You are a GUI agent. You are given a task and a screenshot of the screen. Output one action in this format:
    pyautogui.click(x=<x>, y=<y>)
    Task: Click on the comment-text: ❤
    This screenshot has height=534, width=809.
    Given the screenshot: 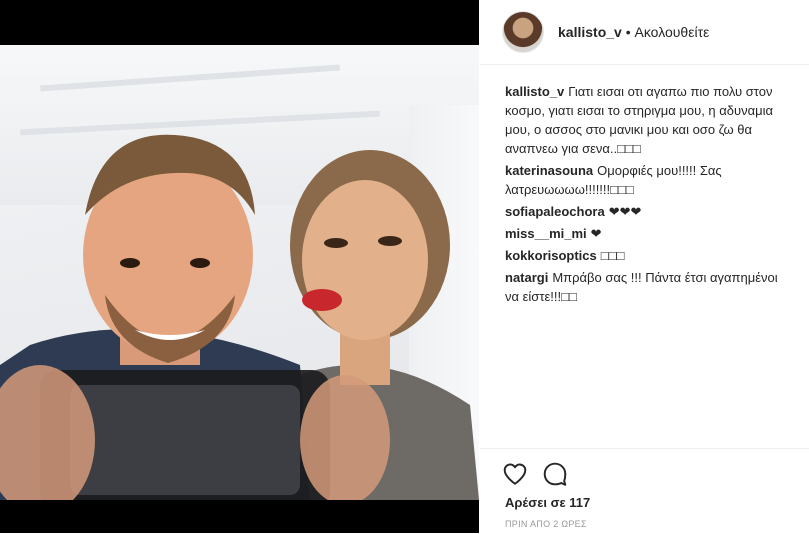 What is the action you would take?
    pyautogui.click(x=596, y=233)
    